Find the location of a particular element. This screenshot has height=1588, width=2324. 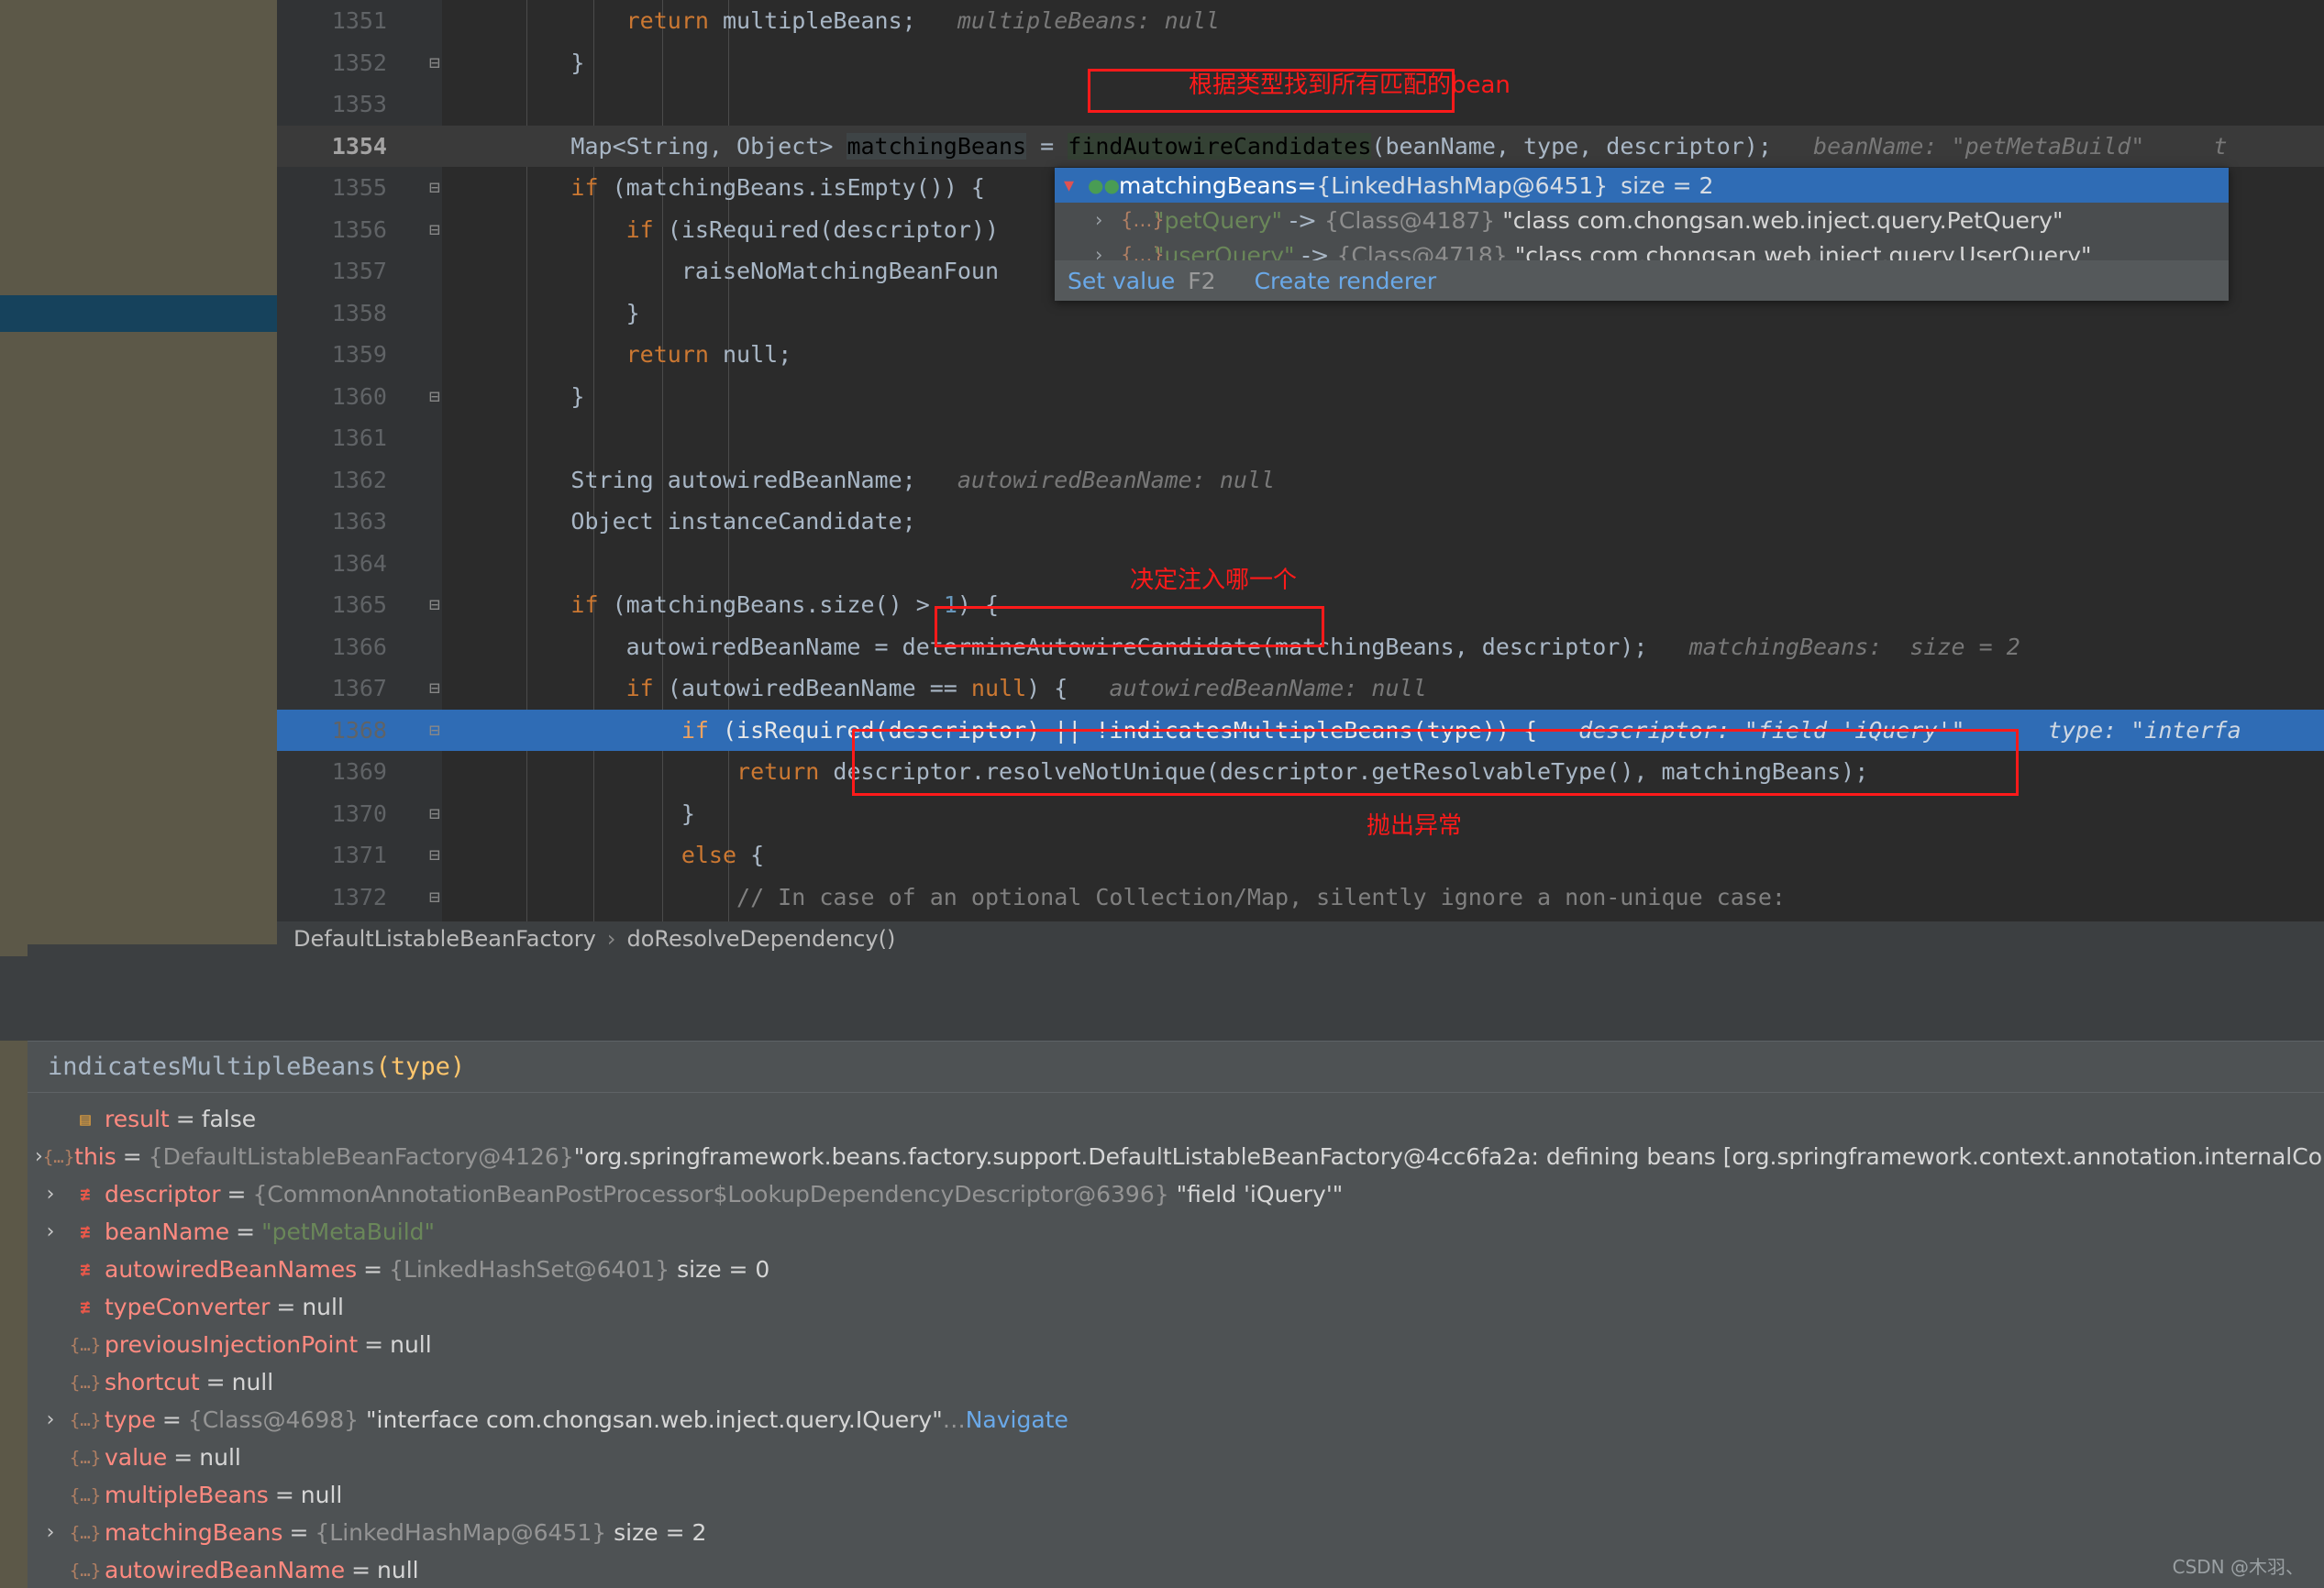

variable-name: autowiredBeanNames is located at coordinates (231, 1269).